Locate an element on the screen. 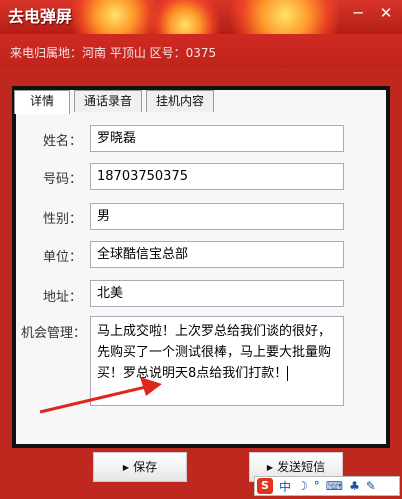 The height and width of the screenshot is (499, 402). text-cursor is located at coordinates (288, 373).